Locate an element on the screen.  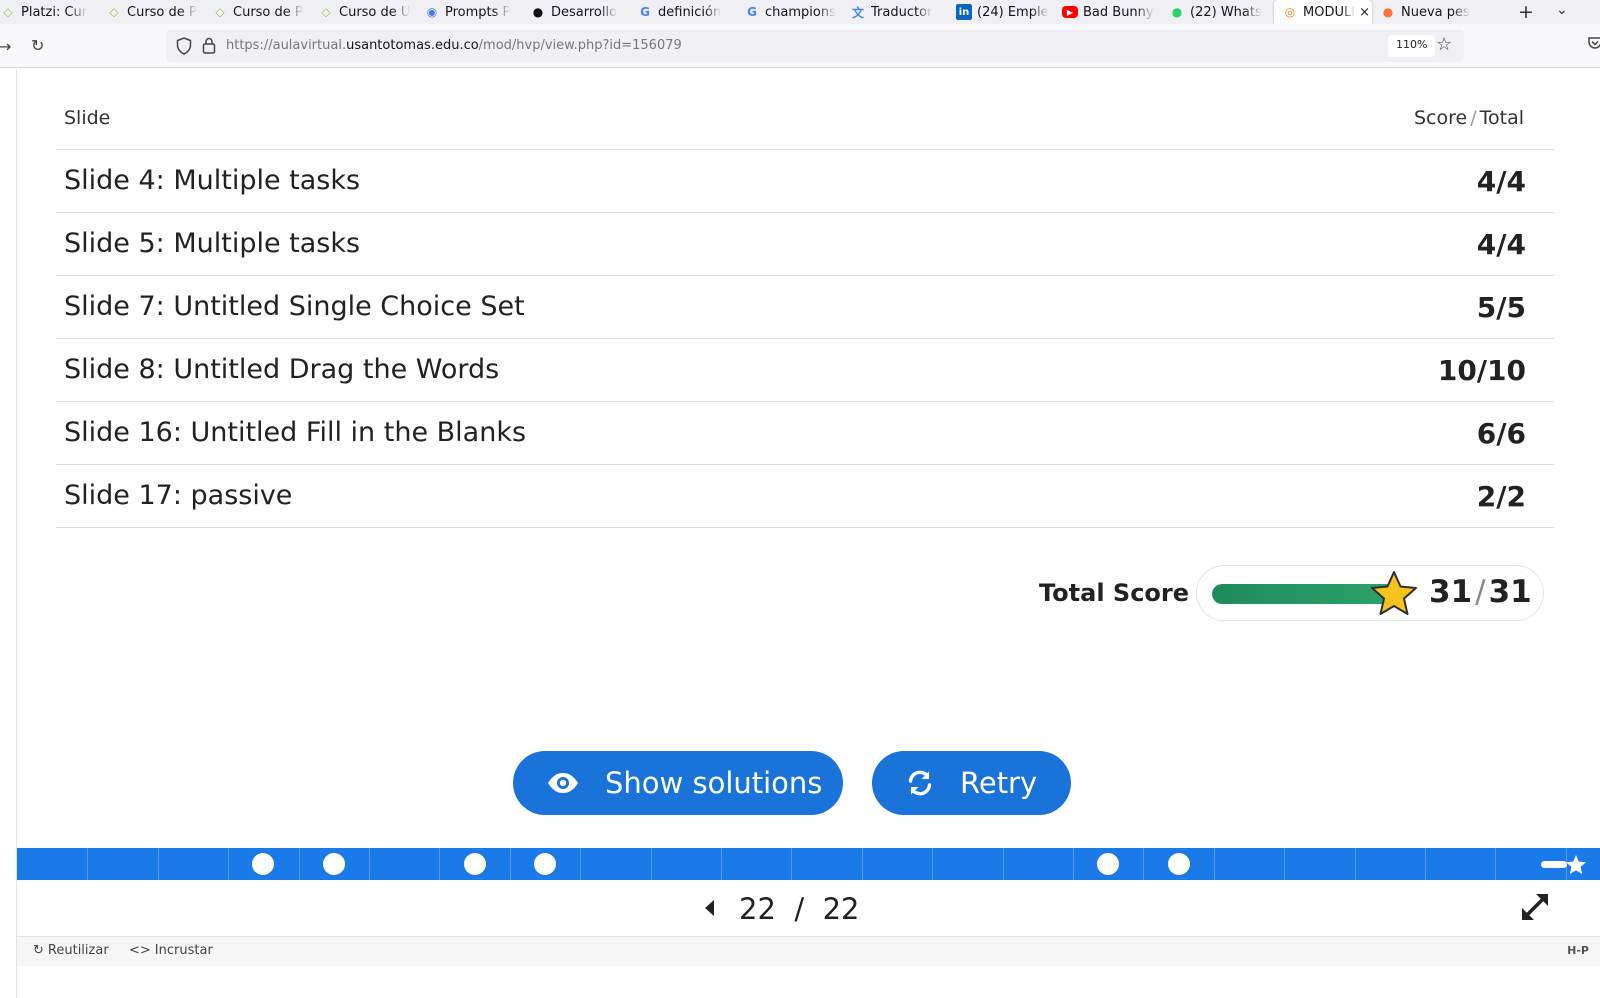
summary-row-title: Slide 5: Multiple tasks is located at coordinates (212, 243).